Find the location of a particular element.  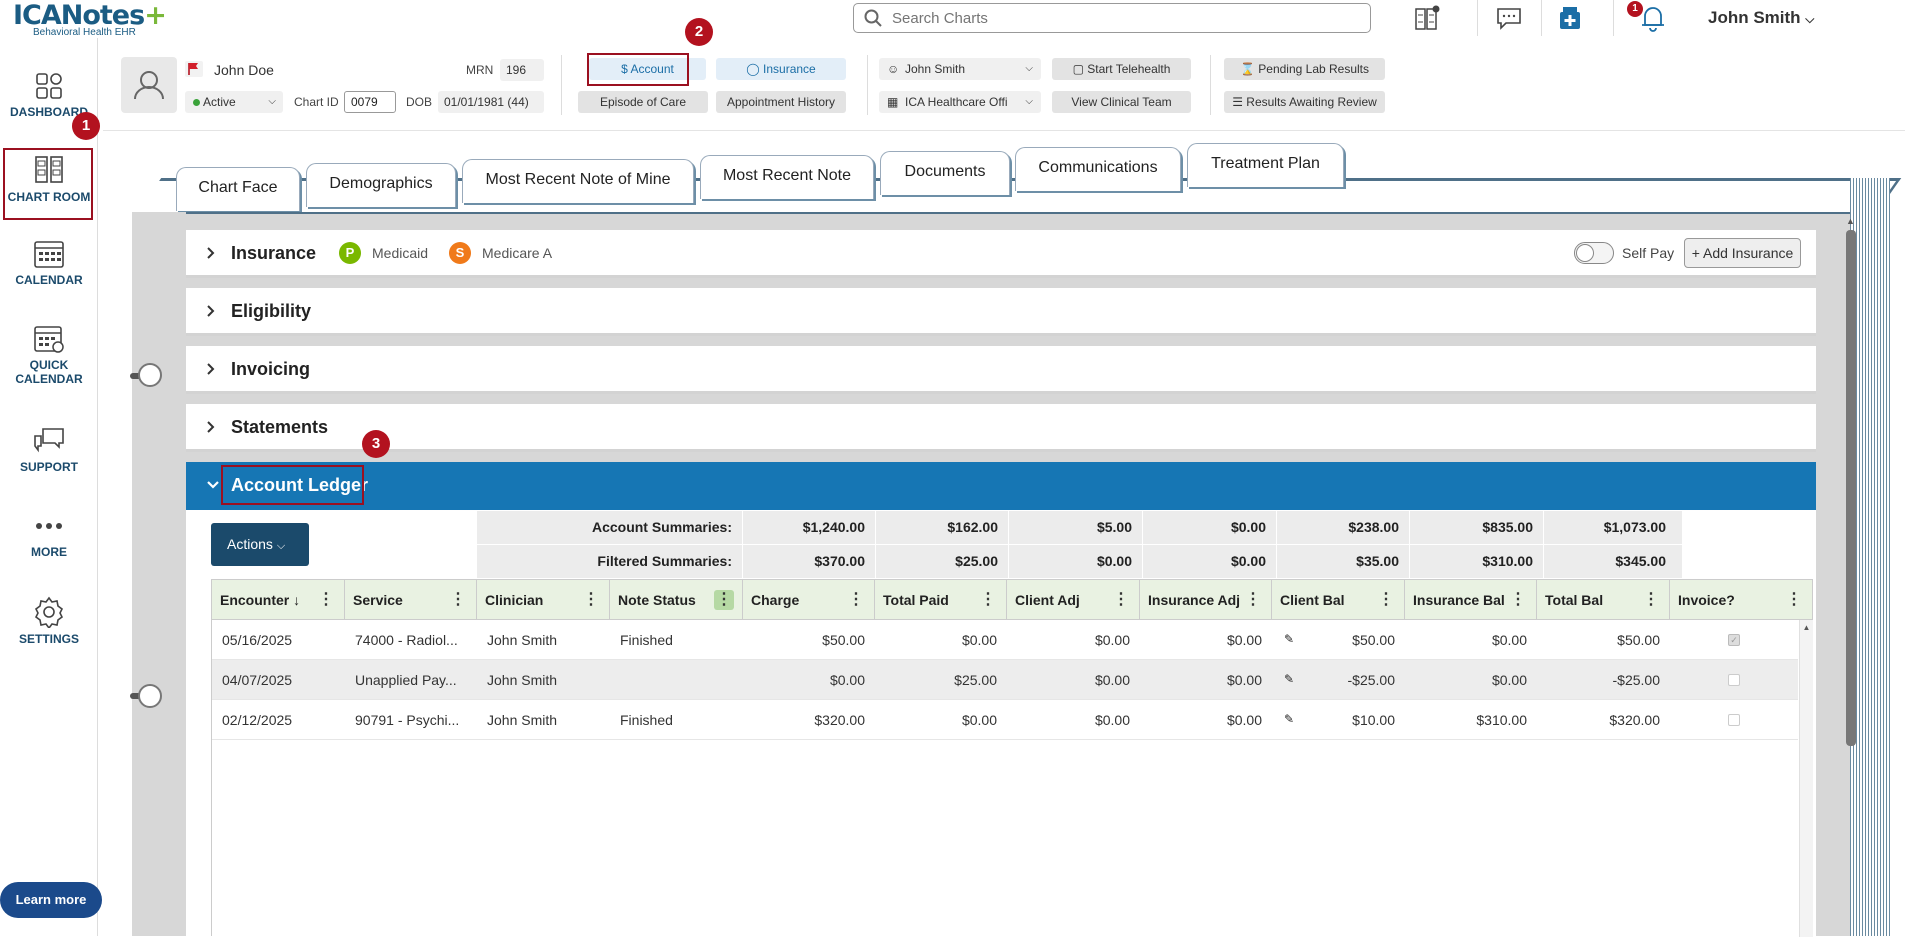

pending-lab-results-button: ⌛ Pending Lab Results is located at coordinates (1304, 69).